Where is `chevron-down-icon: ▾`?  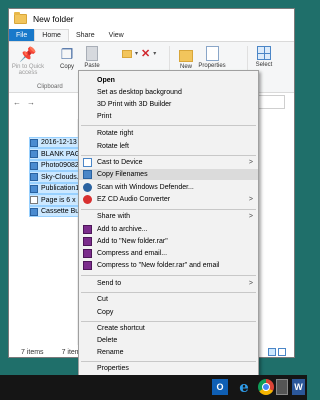 chevron-down-icon: ▾ is located at coordinates (137, 54).